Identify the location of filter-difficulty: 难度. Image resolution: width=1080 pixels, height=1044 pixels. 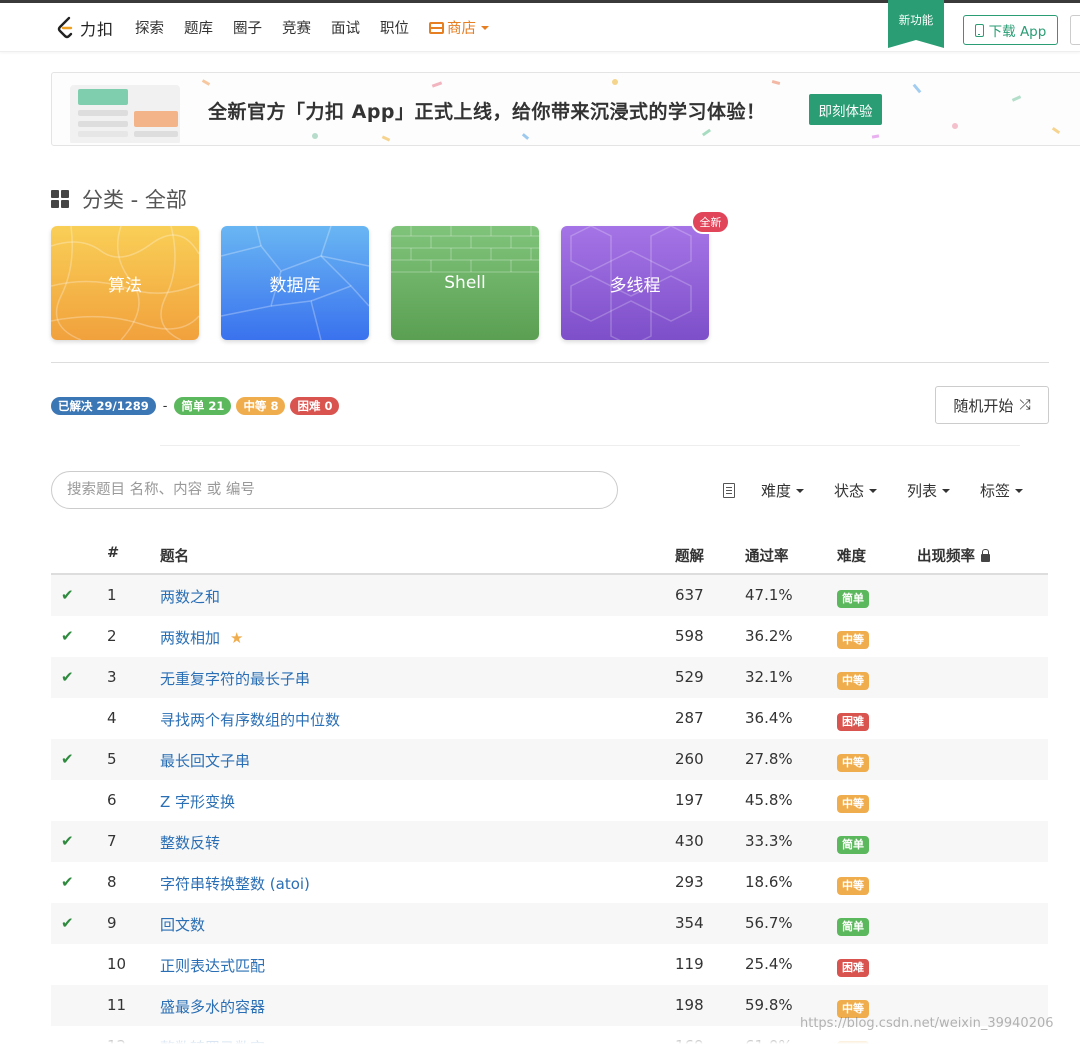
(783, 490).